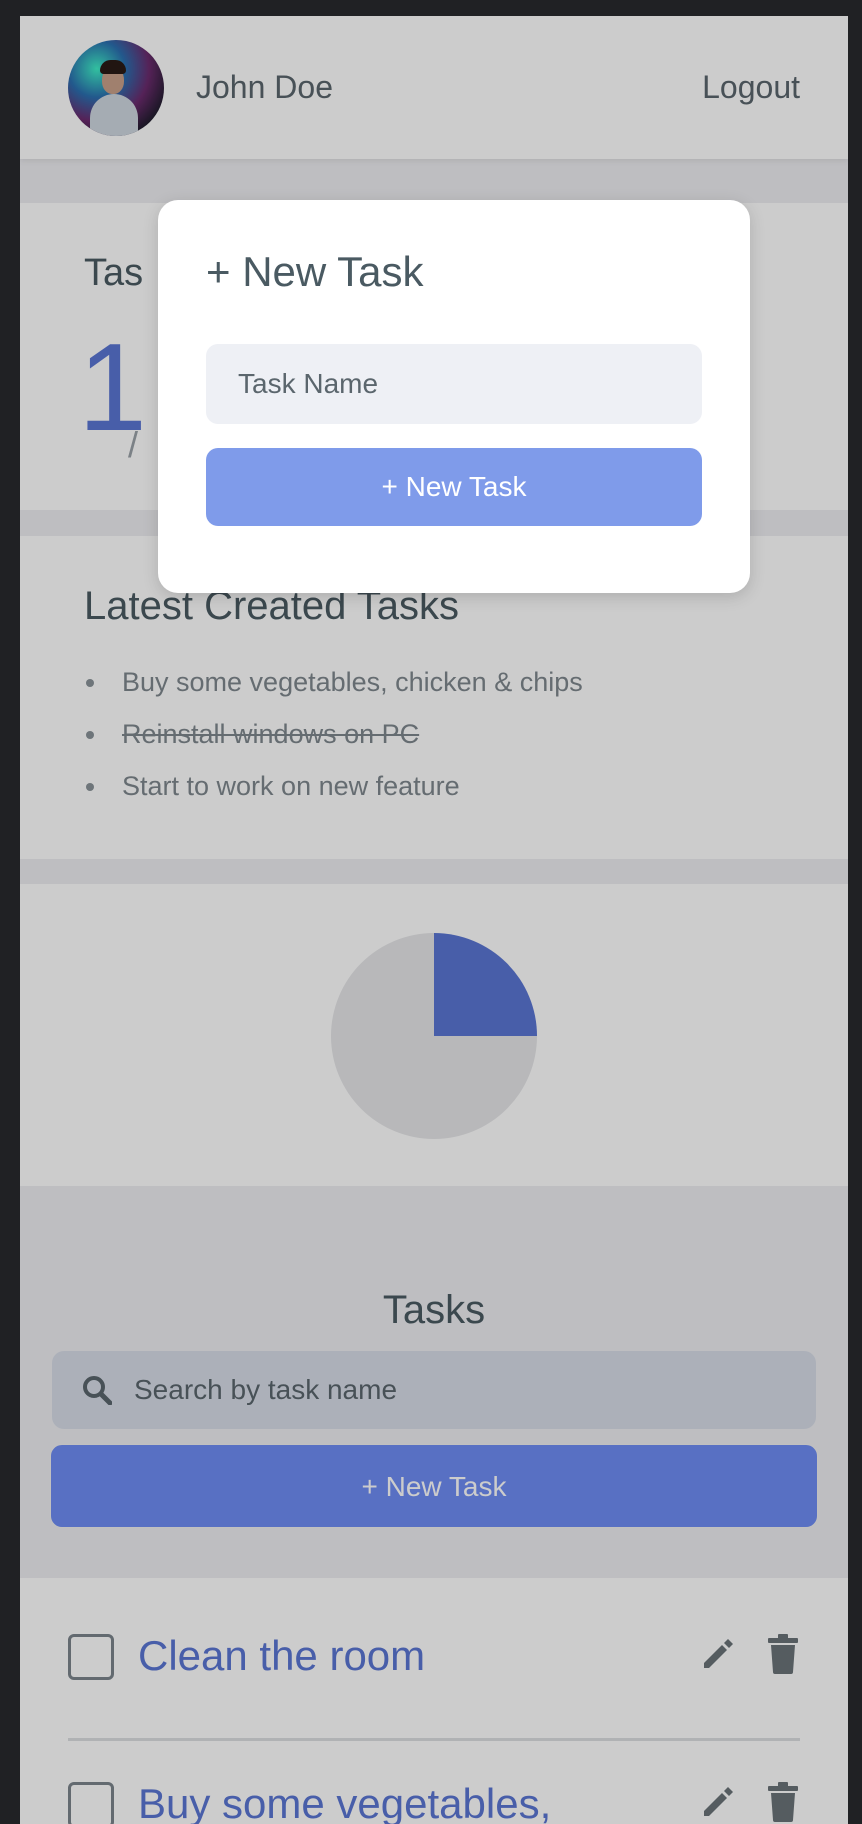 The width and height of the screenshot is (862, 1824). I want to click on modal-title: + New Task, so click(315, 271).